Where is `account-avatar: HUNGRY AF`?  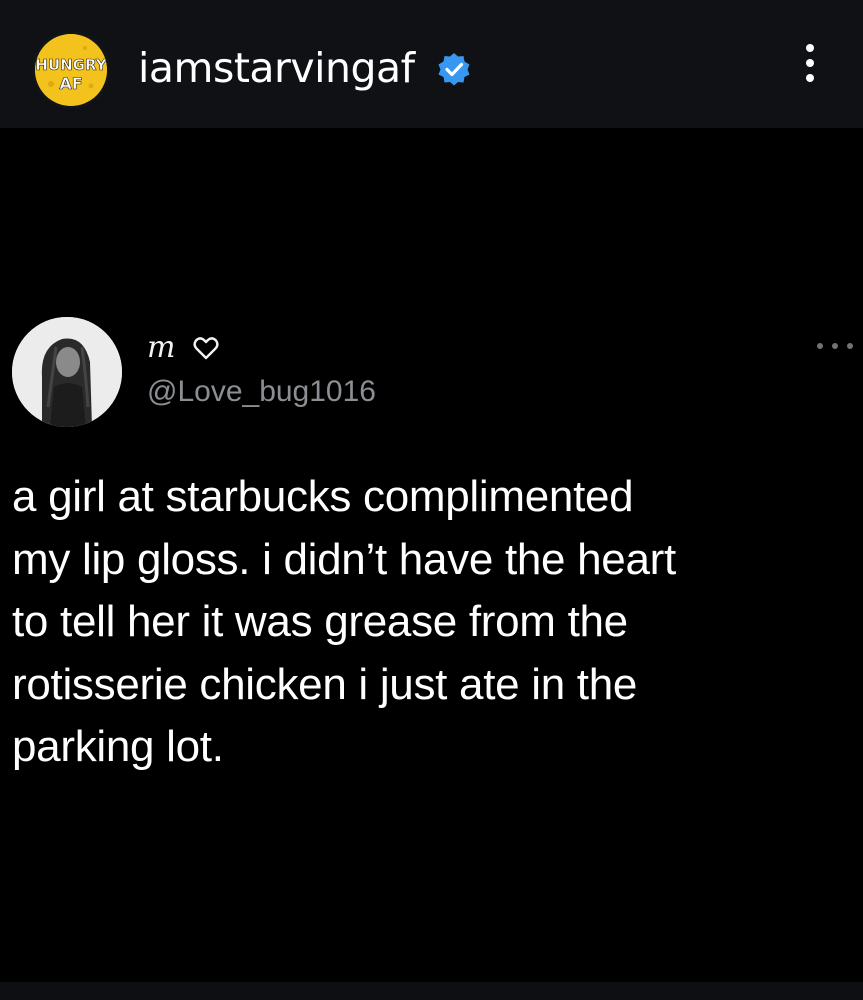 account-avatar: HUNGRY AF is located at coordinates (71, 70).